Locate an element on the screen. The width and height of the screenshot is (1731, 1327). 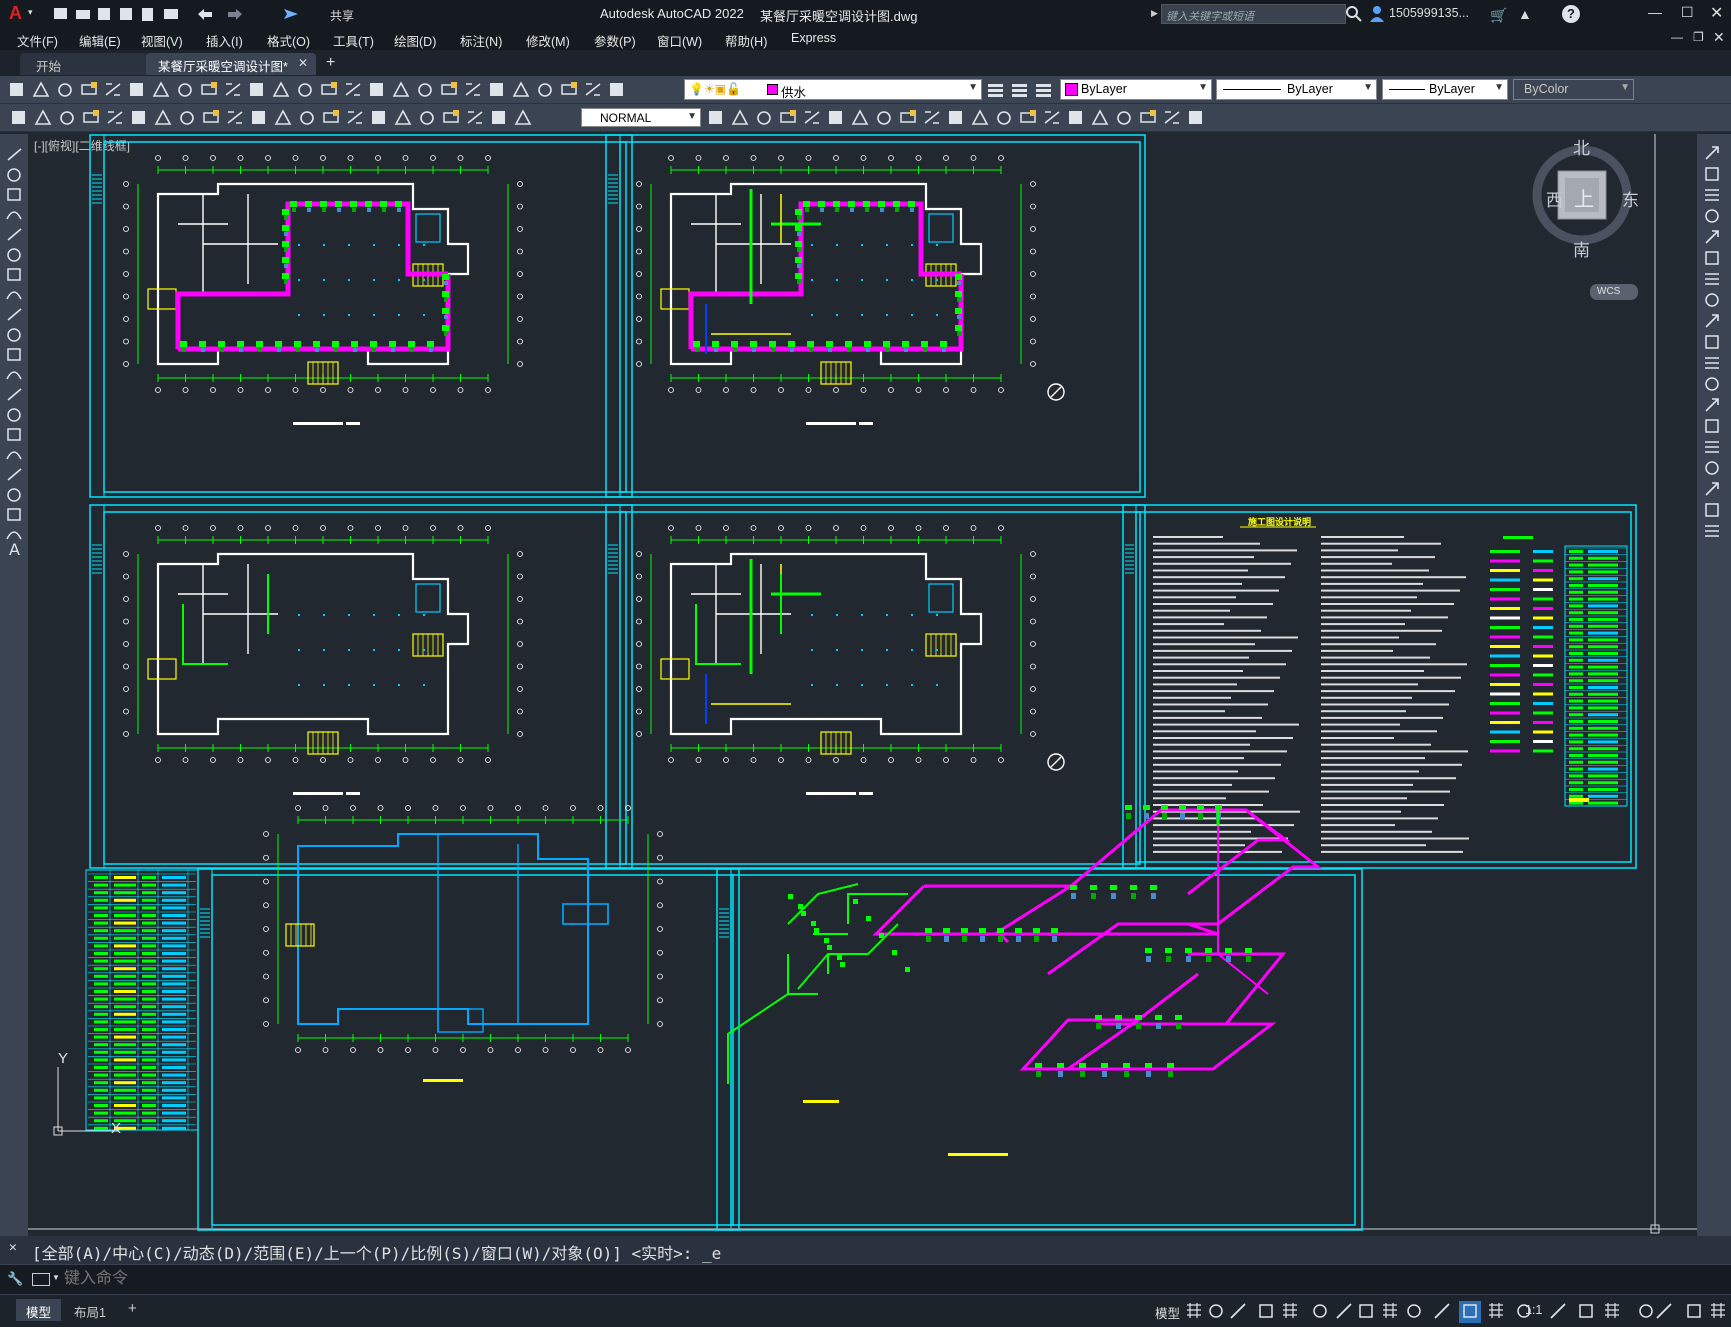
menu-insert: 插入(I) is located at coordinates (224, 40).